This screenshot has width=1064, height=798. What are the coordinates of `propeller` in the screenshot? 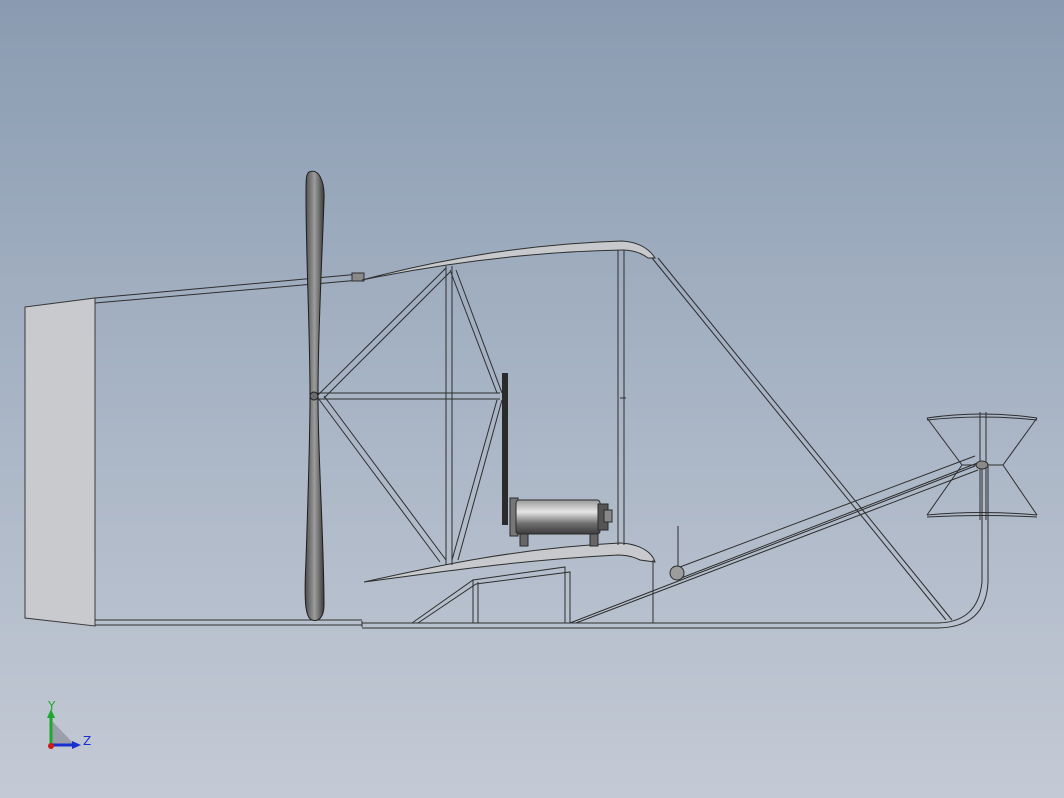 It's located at (314, 395).